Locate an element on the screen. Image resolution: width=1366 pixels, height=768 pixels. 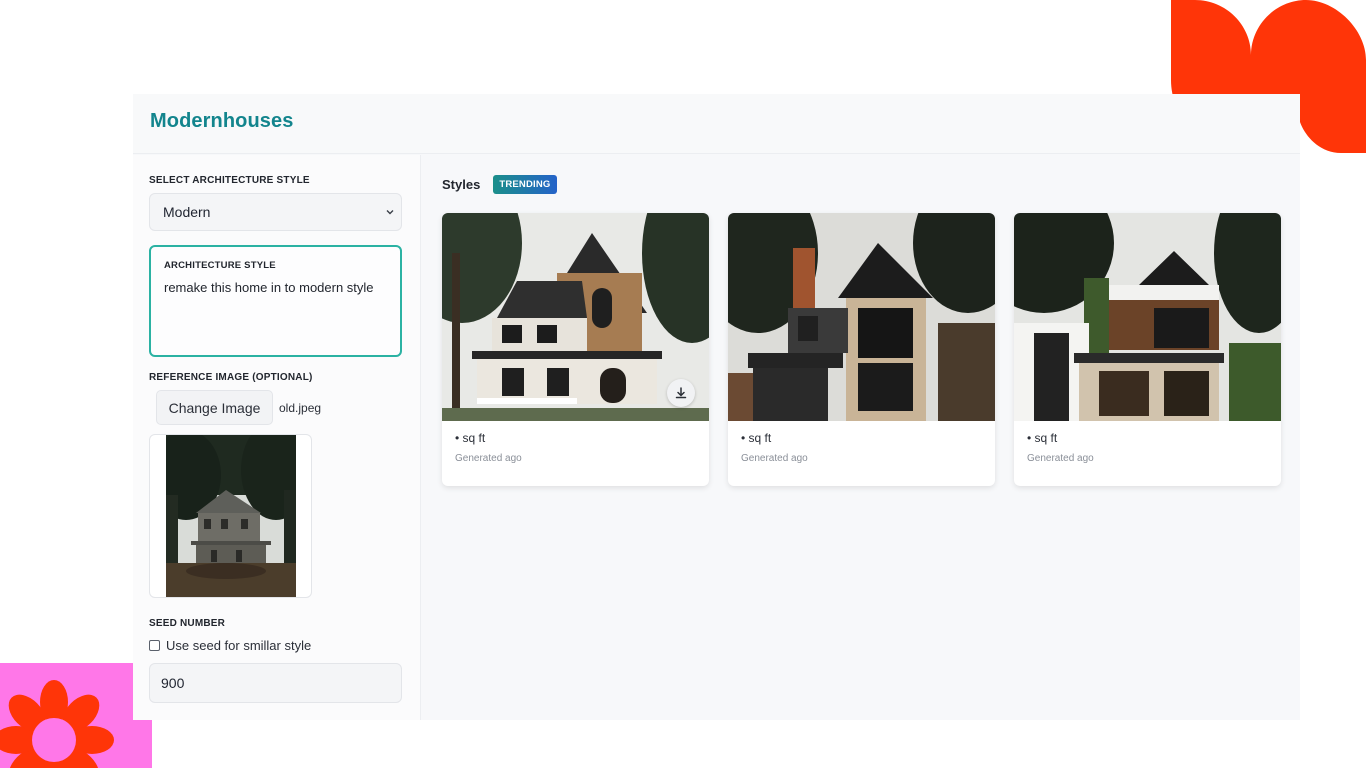
architecture-style-select: Modern is located at coordinates (275, 212).